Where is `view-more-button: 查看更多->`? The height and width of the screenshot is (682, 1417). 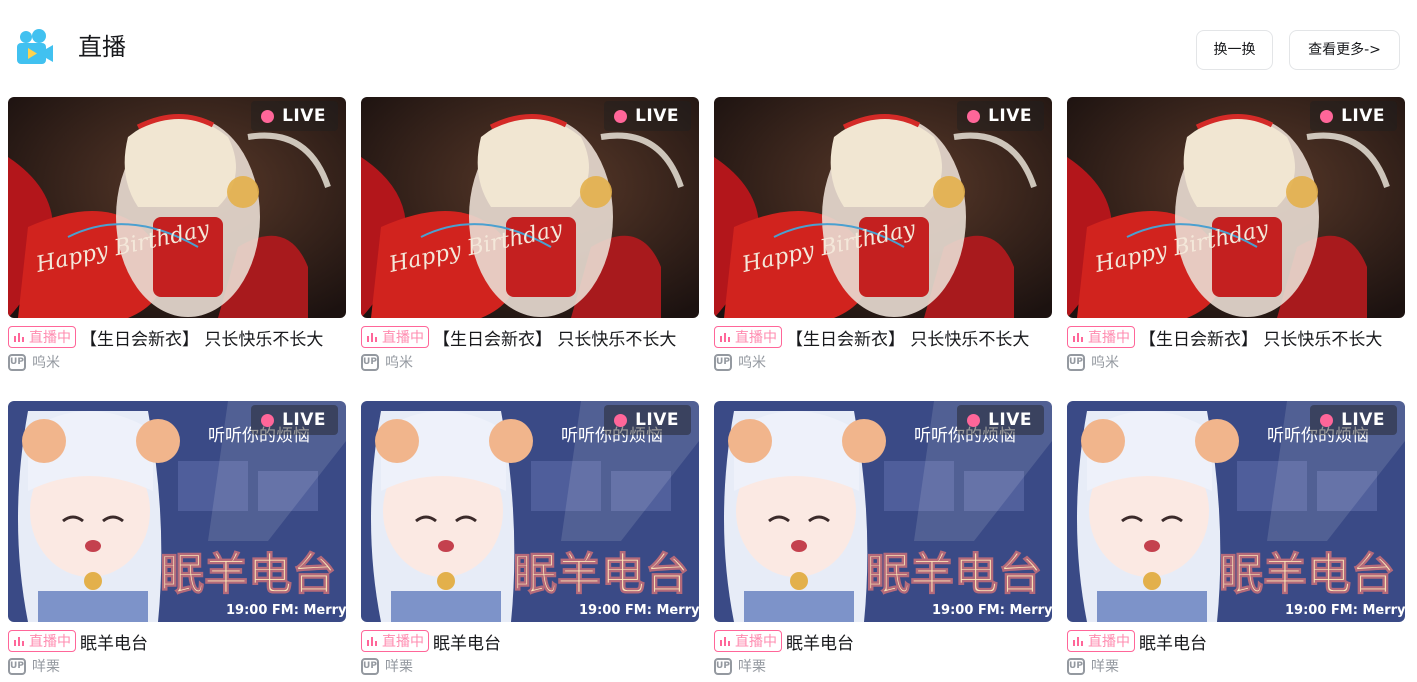 view-more-button: 查看更多-> is located at coordinates (1344, 50).